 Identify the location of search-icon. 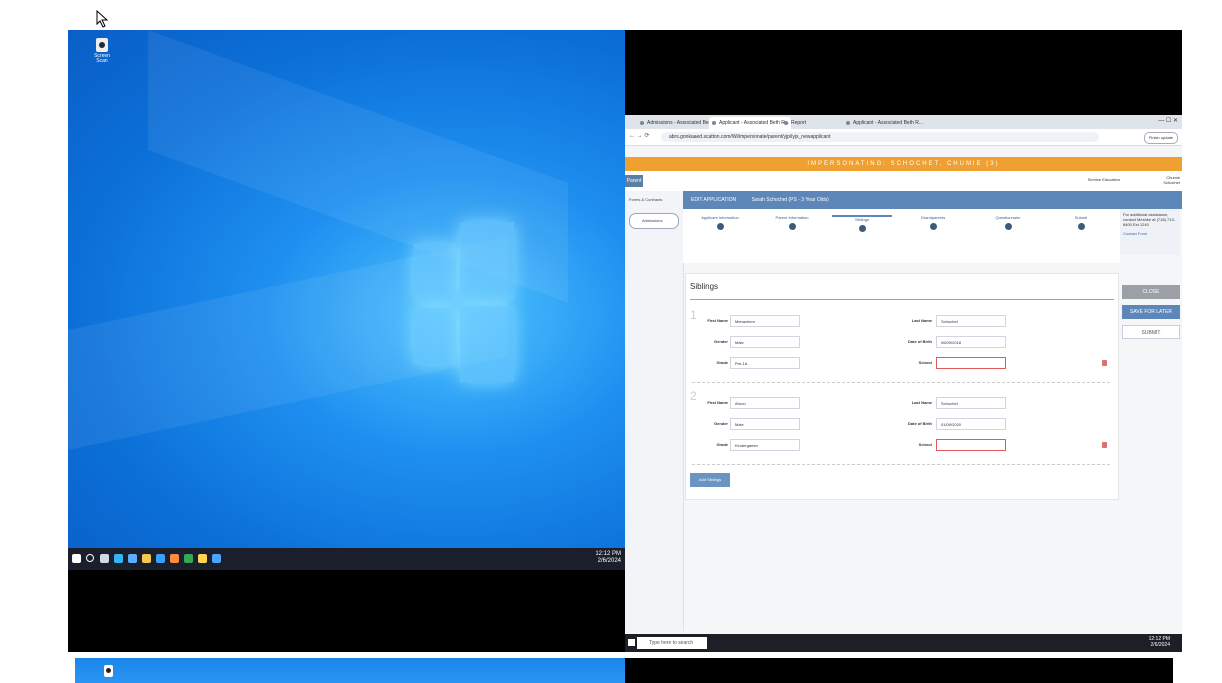
(90, 558).